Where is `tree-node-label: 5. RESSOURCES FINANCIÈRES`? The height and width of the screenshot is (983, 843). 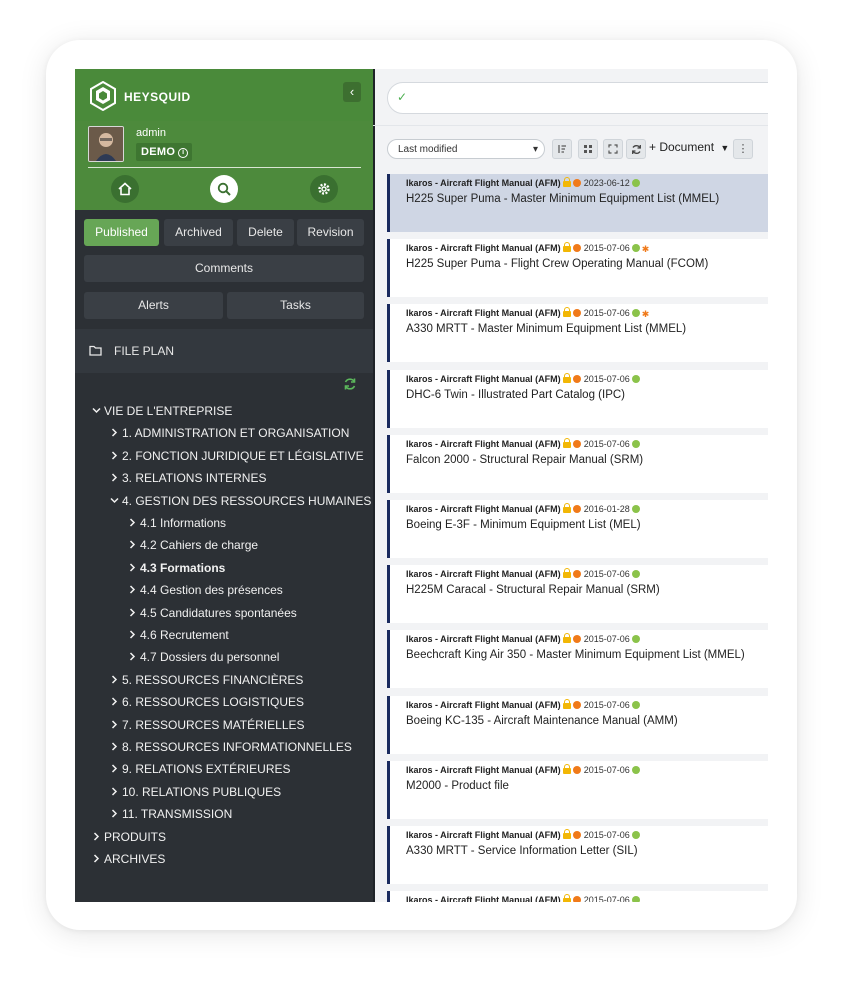 tree-node-label: 5. RESSOURCES FINANCIÈRES is located at coordinates (213, 679).